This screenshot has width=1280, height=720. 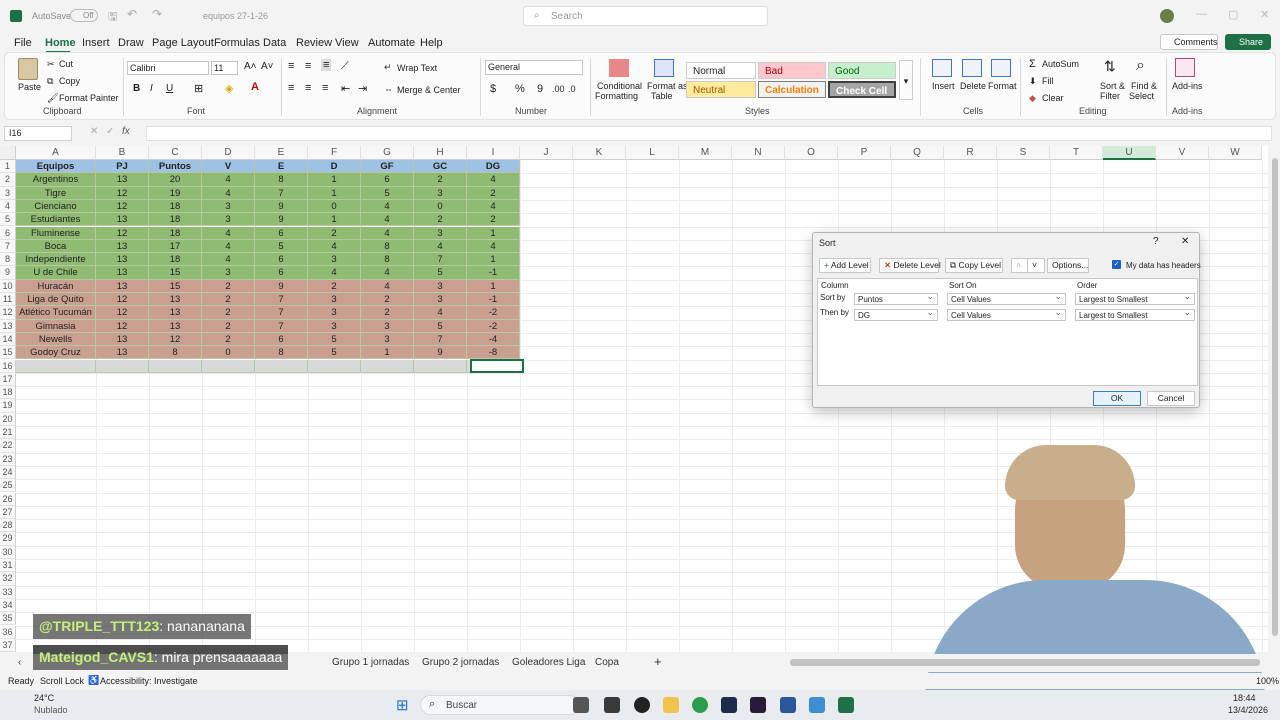 What do you see at coordinates (325, 88) in the screenshot?
I see `align-right-icon: ≡` at bounding box center [325, 88].